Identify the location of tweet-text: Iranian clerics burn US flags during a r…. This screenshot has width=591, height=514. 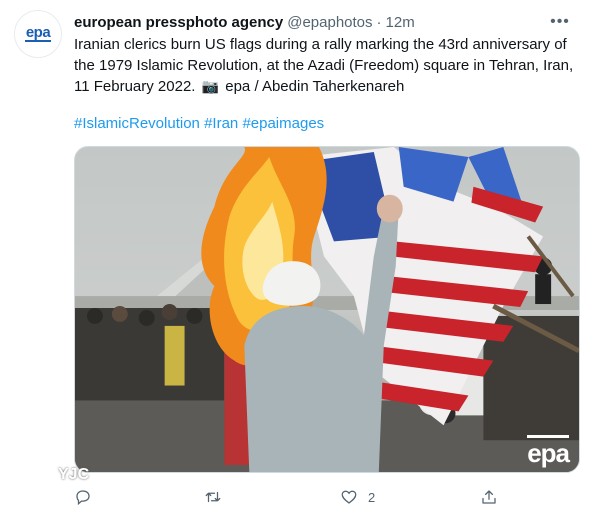
(326, 65).